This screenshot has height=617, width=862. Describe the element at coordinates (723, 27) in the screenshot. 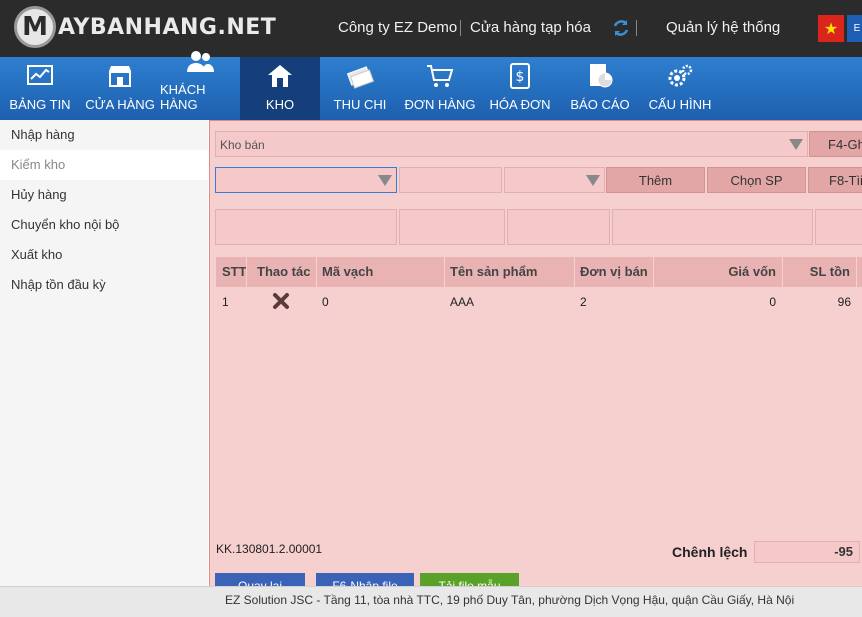

I see `system-admin-link: Quản lý hệ thống` at that location.